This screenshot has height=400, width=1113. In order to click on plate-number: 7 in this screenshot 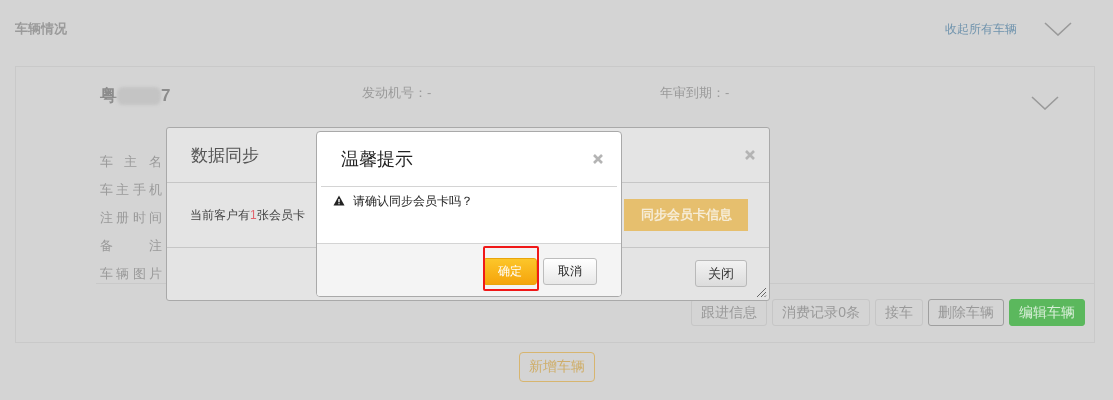, I will do `click(166, 95)`.